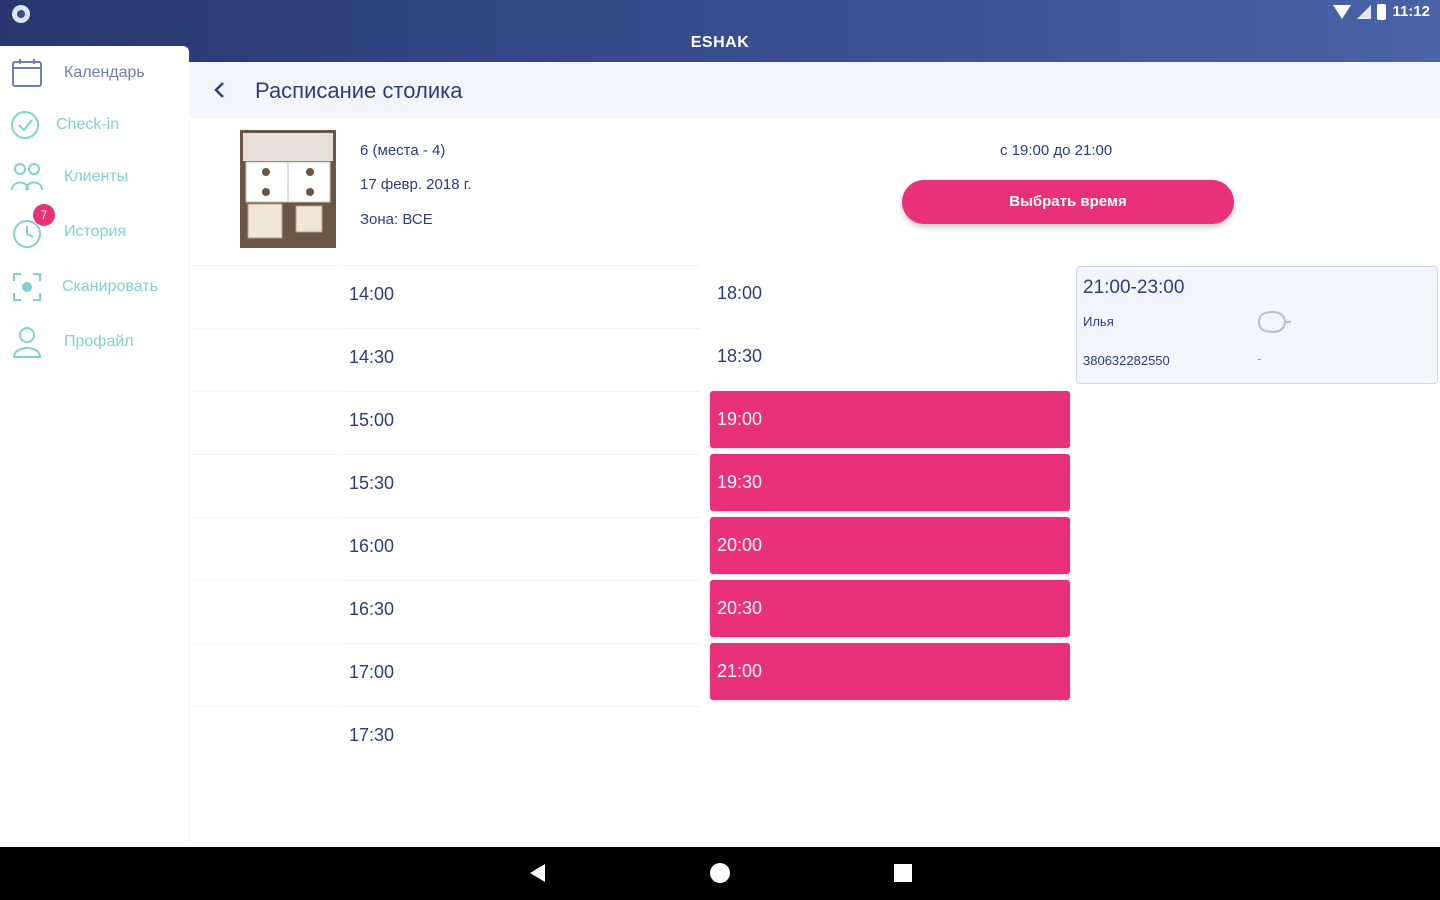 The image size is (1440, 900). I want to click on table-layout-image, so click(288, 189).